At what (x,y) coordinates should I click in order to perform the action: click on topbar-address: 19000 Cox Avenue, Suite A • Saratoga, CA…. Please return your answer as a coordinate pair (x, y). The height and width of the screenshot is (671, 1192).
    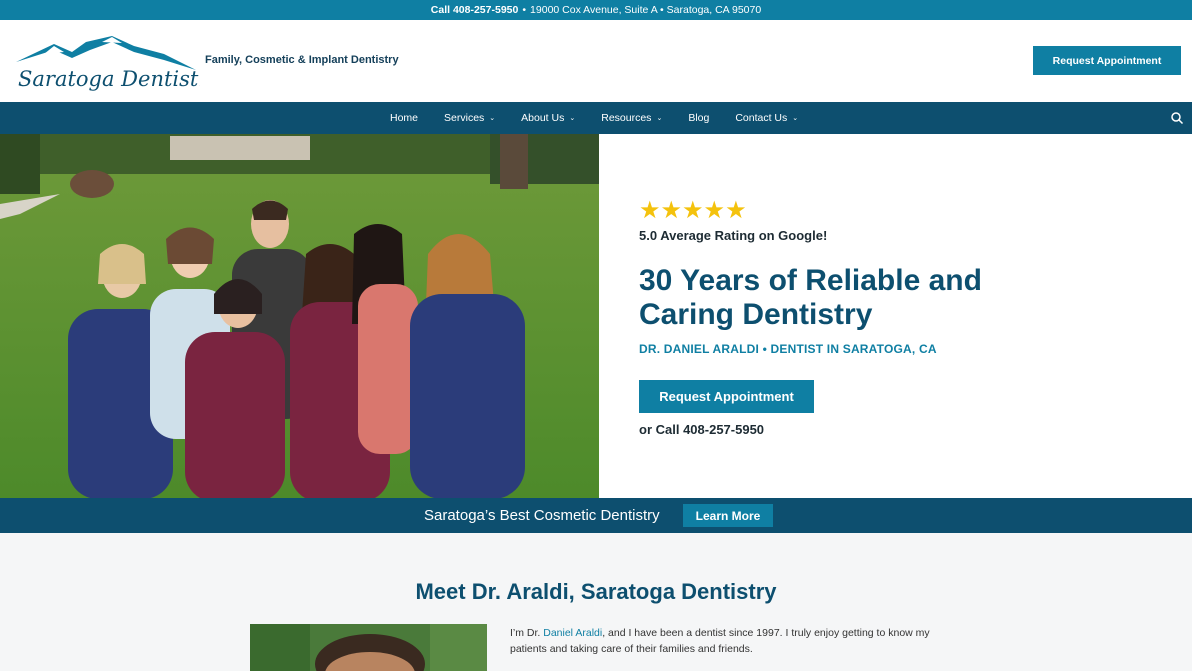
    Looking at the image, I should click on (646, 10).